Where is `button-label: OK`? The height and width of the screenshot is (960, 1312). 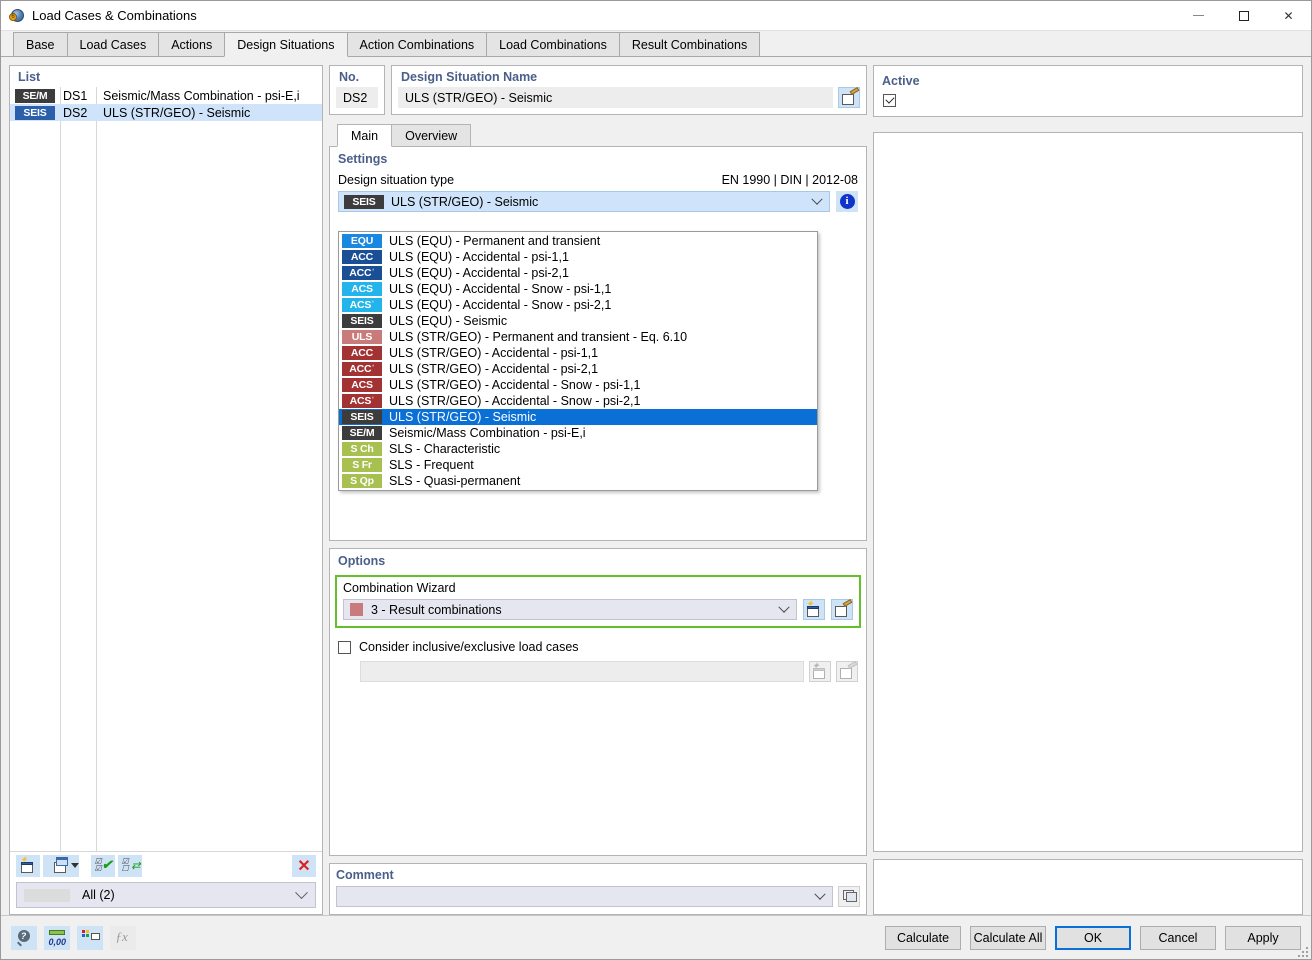
button-label: OK is located at coordinates (1093, 937).